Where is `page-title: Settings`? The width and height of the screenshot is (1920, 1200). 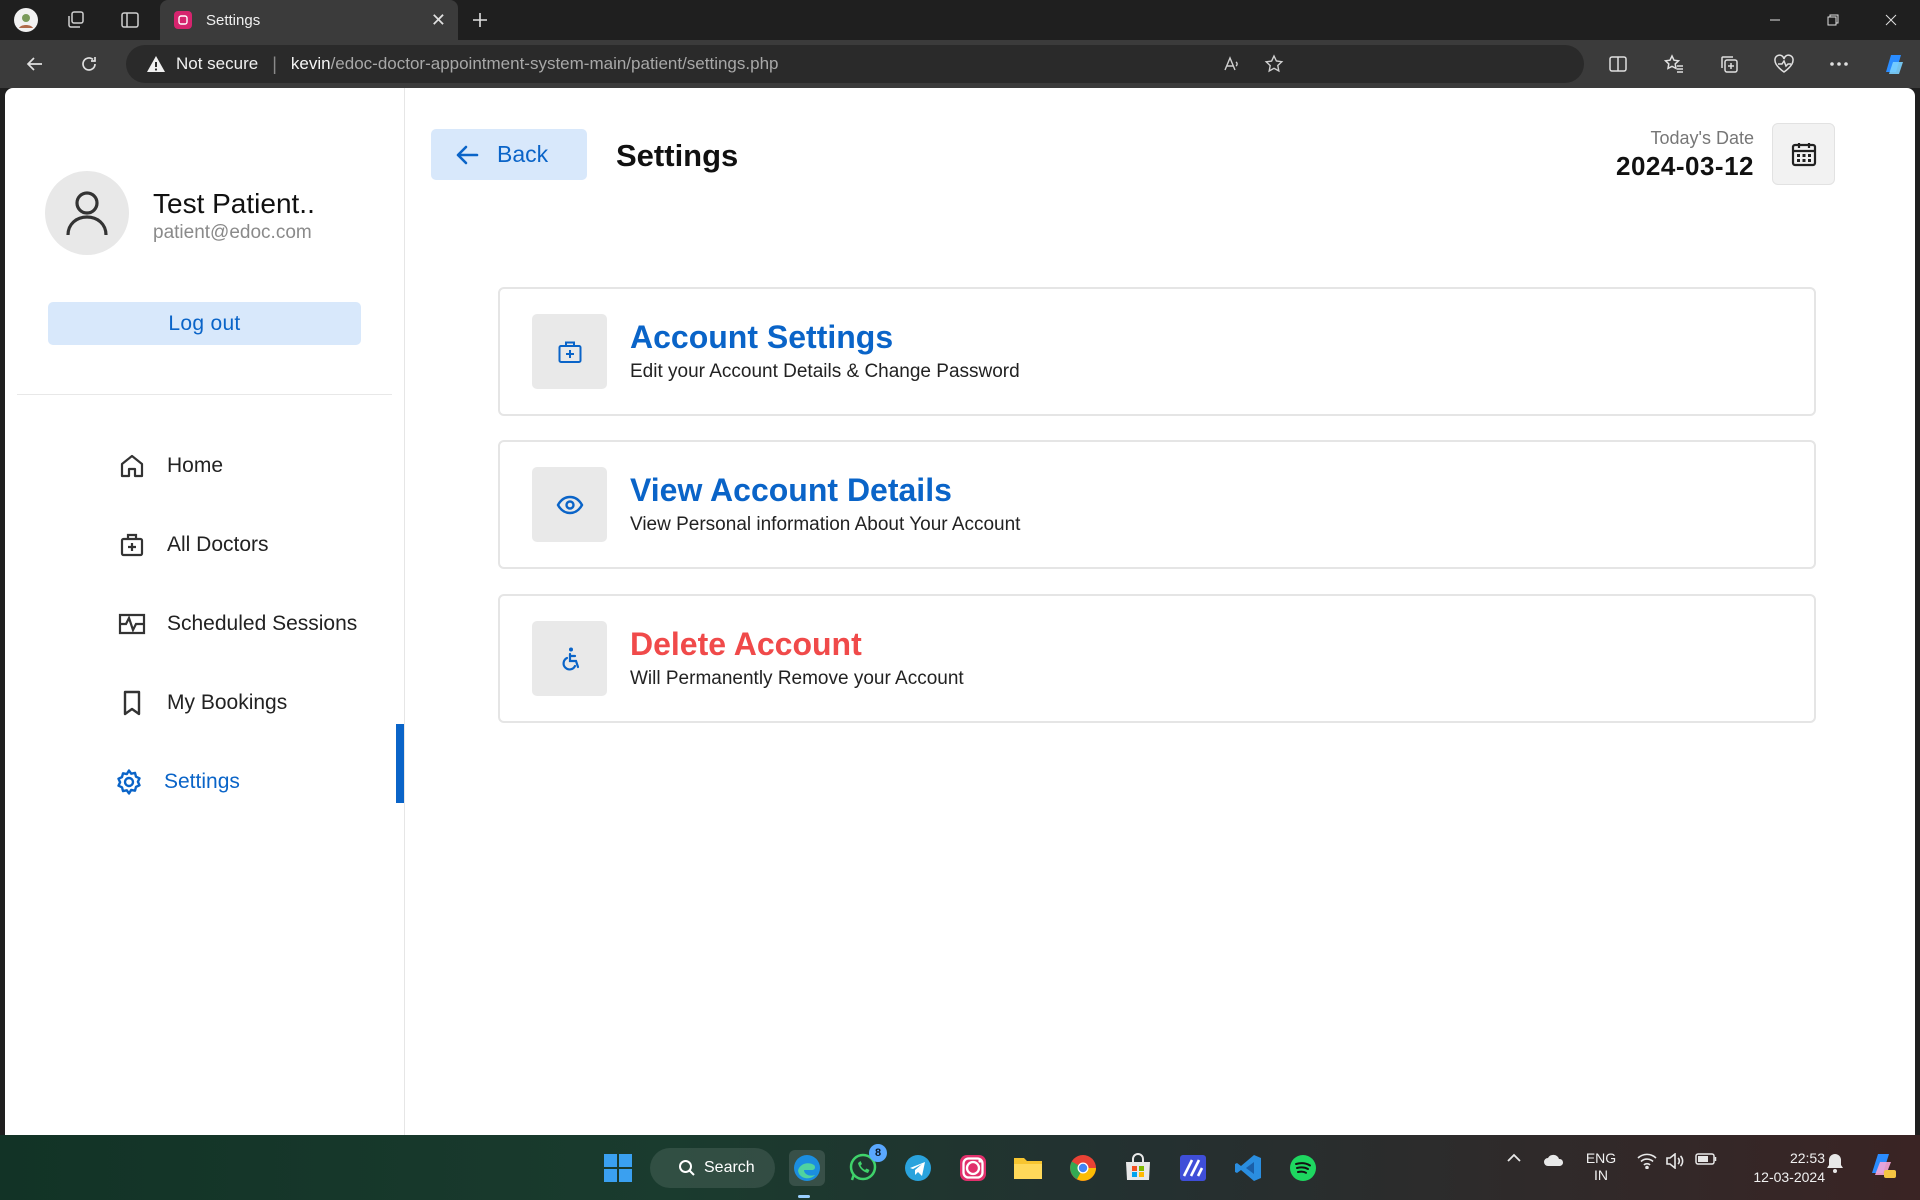 page-title: Settings is located at coordinates (677, 155).